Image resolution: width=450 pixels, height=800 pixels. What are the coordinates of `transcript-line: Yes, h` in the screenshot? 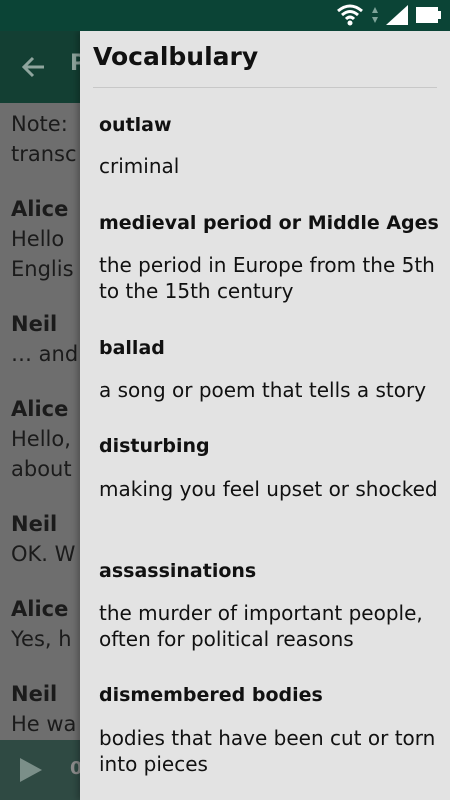 It's located at (41, 639).